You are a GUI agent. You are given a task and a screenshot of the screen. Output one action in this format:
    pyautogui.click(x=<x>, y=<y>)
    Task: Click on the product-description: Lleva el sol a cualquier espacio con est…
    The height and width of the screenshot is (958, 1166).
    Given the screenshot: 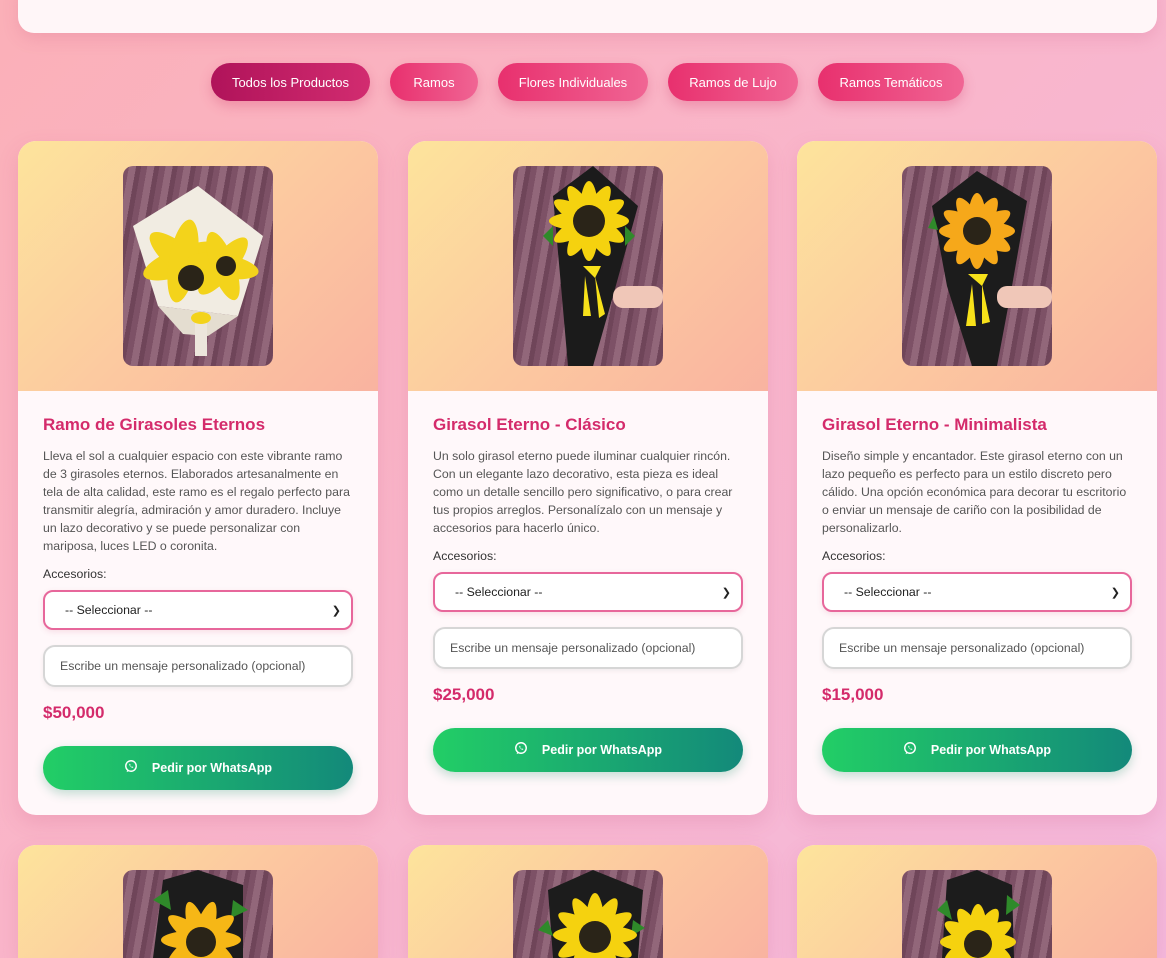 What is the action you would take?
    pyautogui.click(x=196, y=501)
    